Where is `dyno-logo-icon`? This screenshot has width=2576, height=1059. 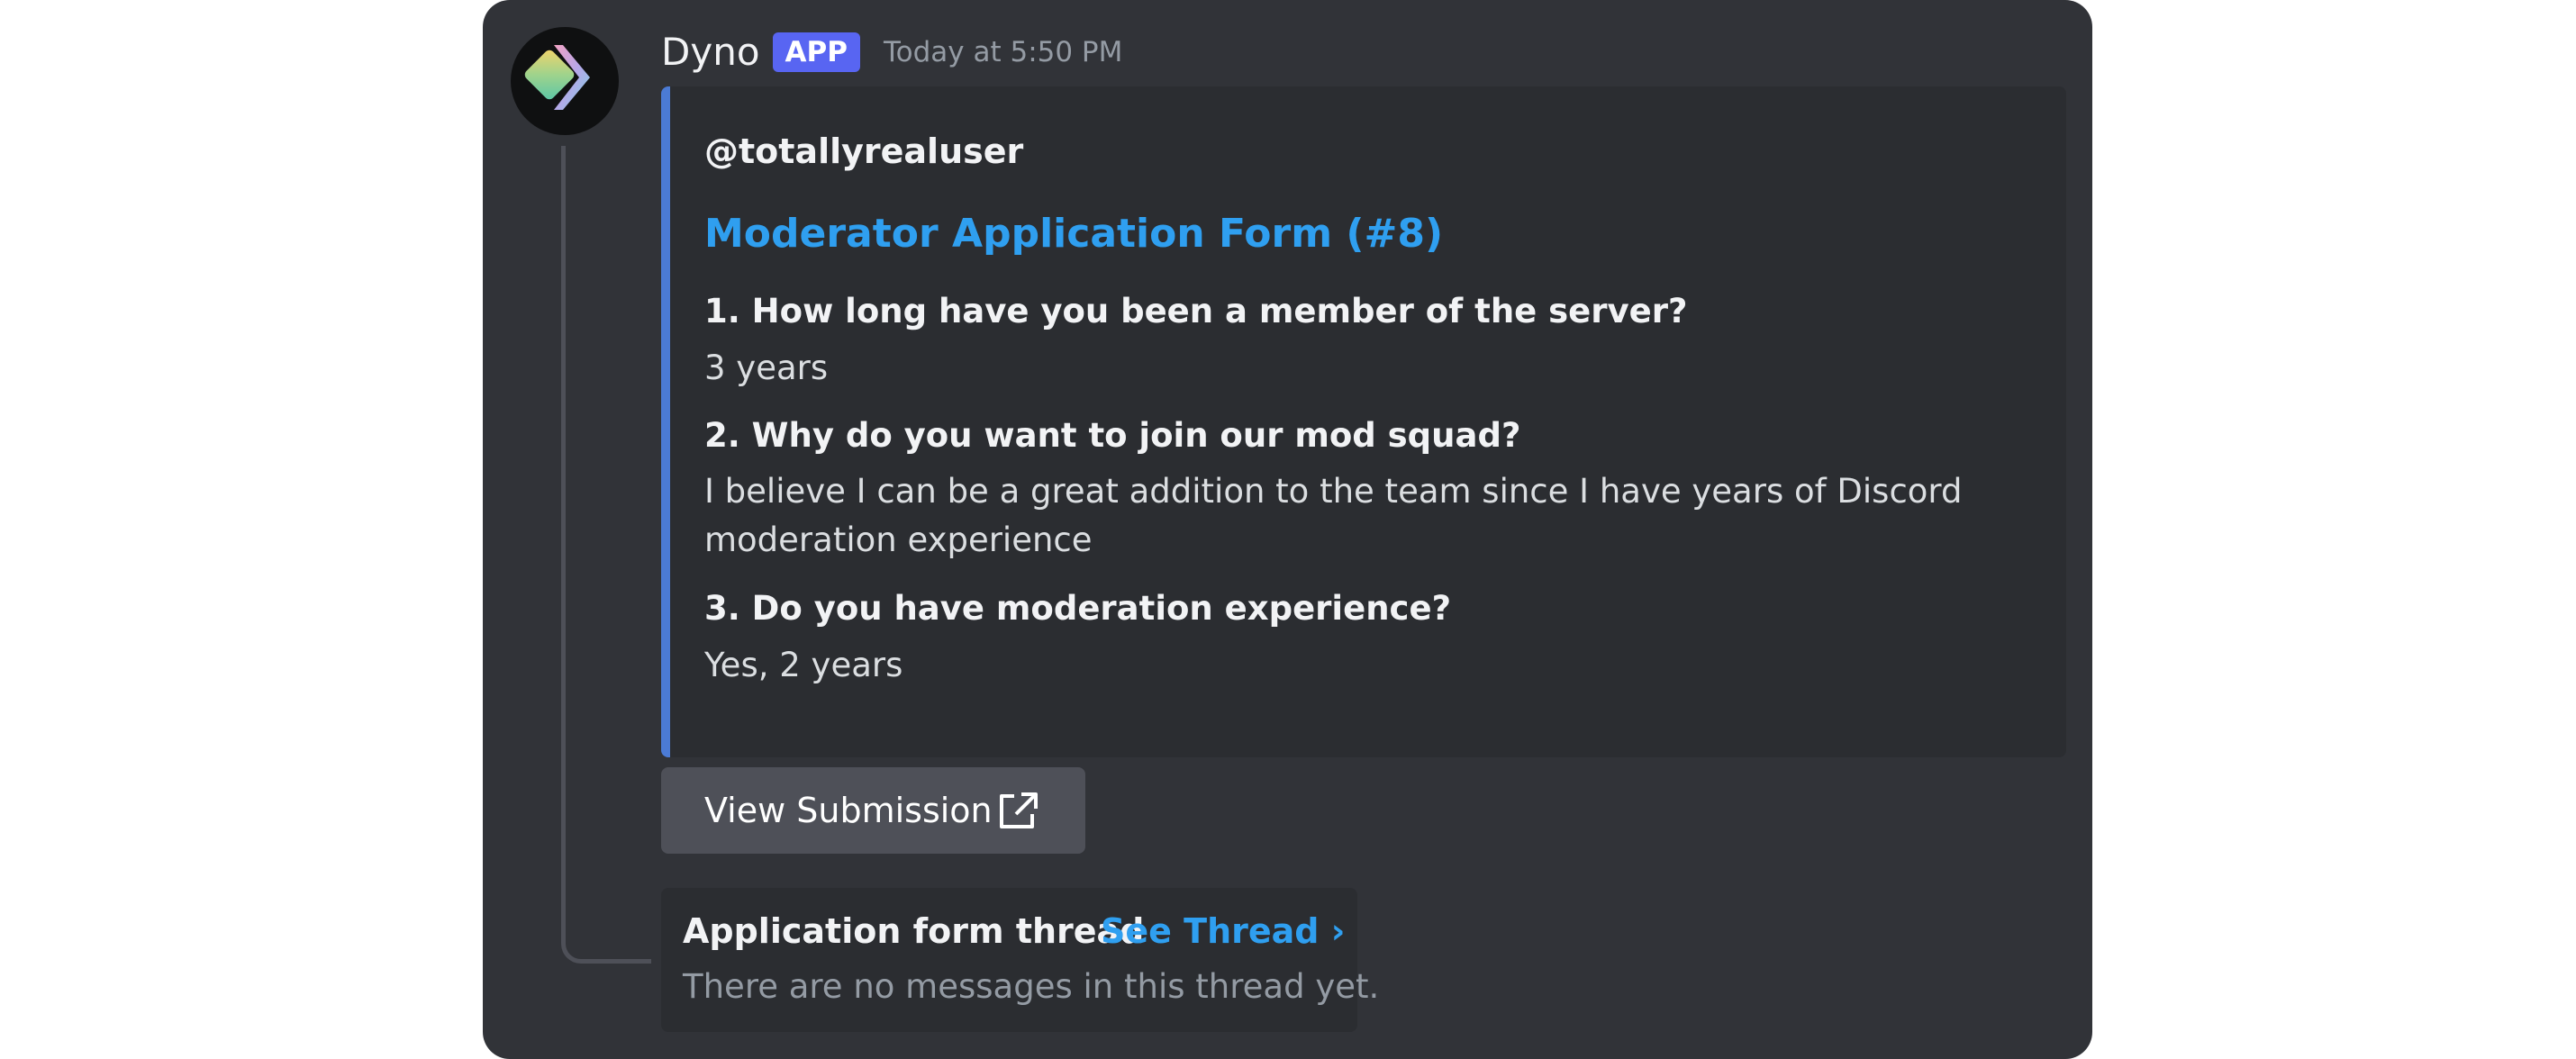 dyno-logo-icon is located at coordinates (557, 77).